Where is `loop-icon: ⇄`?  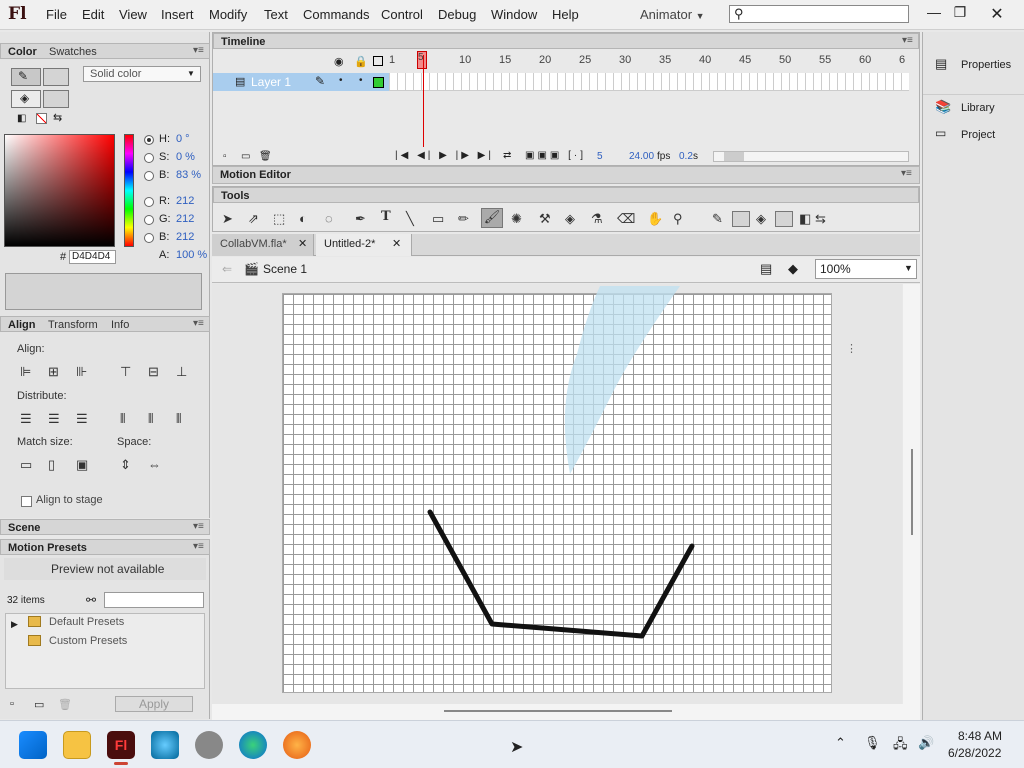
loop-icon: ⇄ is located at coordinates (507, 155).